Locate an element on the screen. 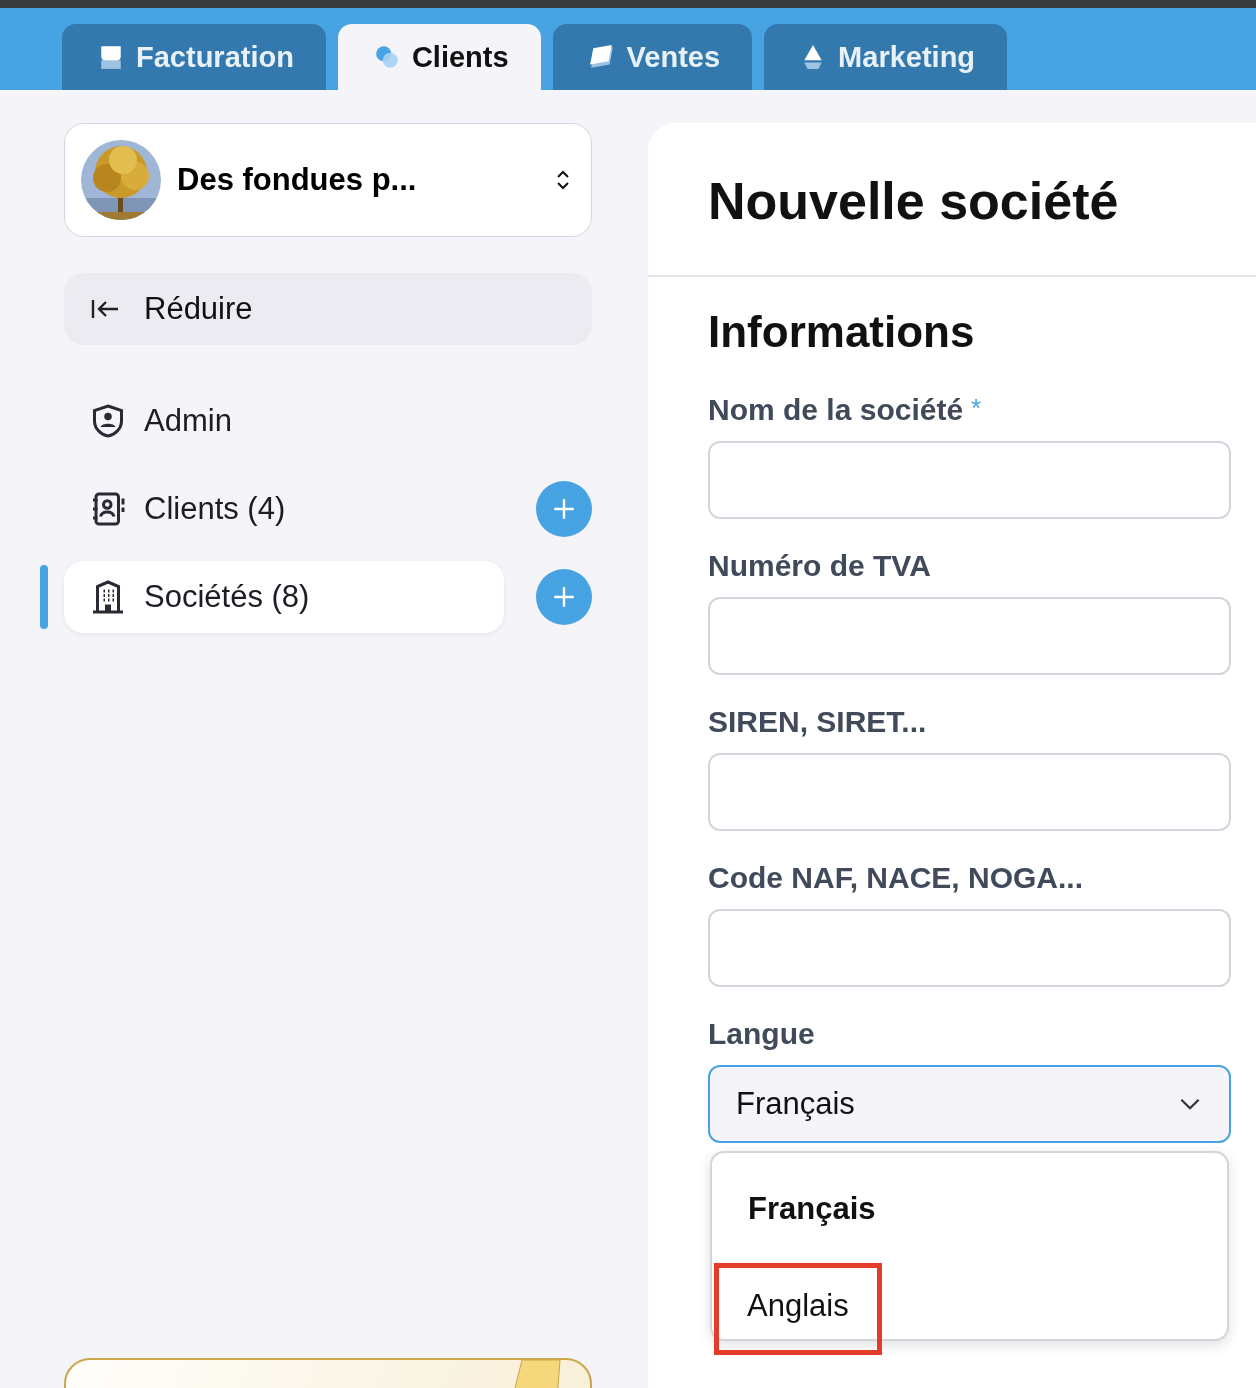 The image size is (1256, 1388). field-label: Numéro de TVA is located at coordinates (819, 566).